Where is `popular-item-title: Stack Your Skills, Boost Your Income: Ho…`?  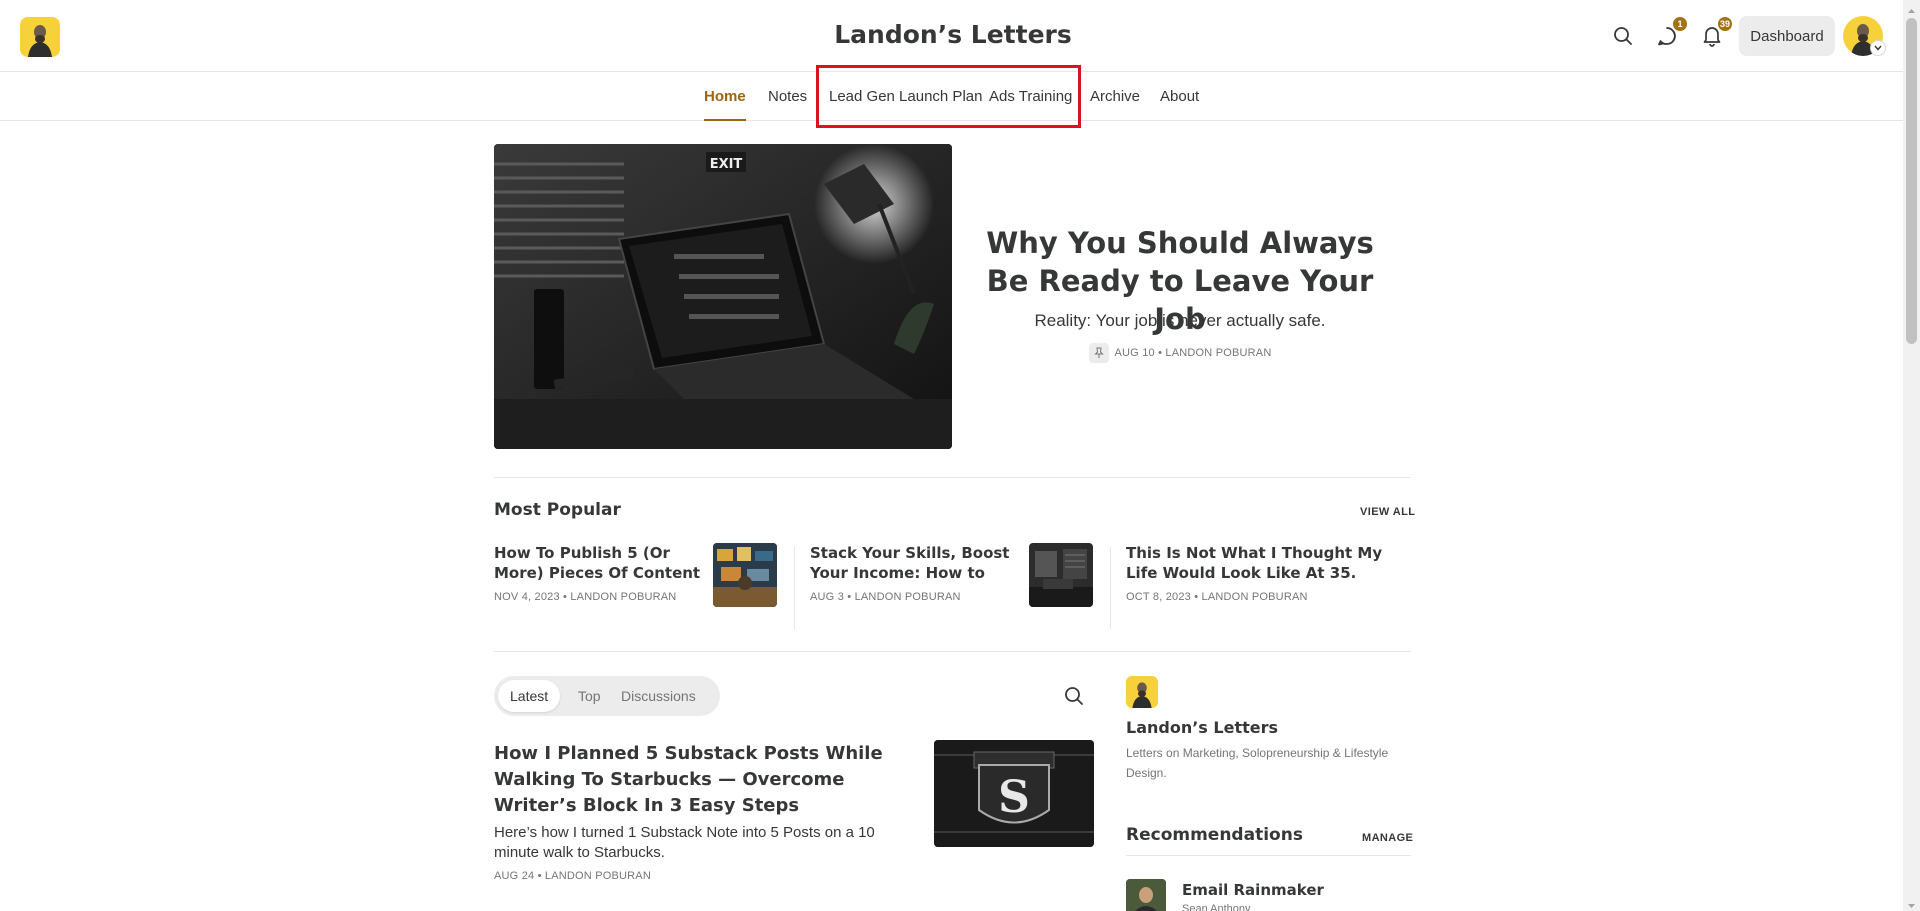 popular-item-title: Stack Your Skills, Boost Your Income: Ho… is located at coordinates (915, 563).